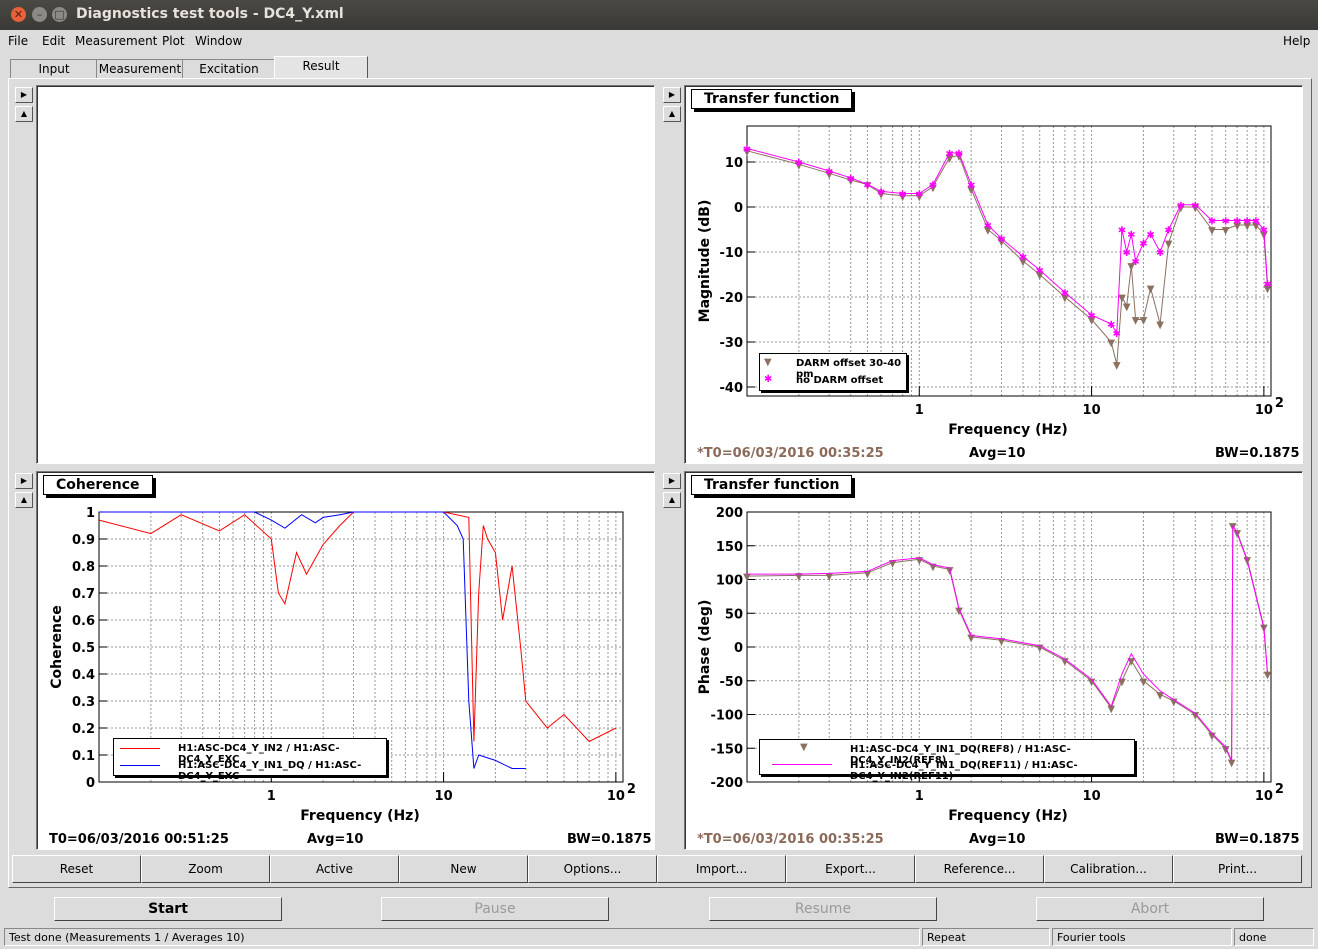  Describe the element at coordinates (997, 839) in the screenshot. I see `tf-phase-avg: Avg=10` at that location.